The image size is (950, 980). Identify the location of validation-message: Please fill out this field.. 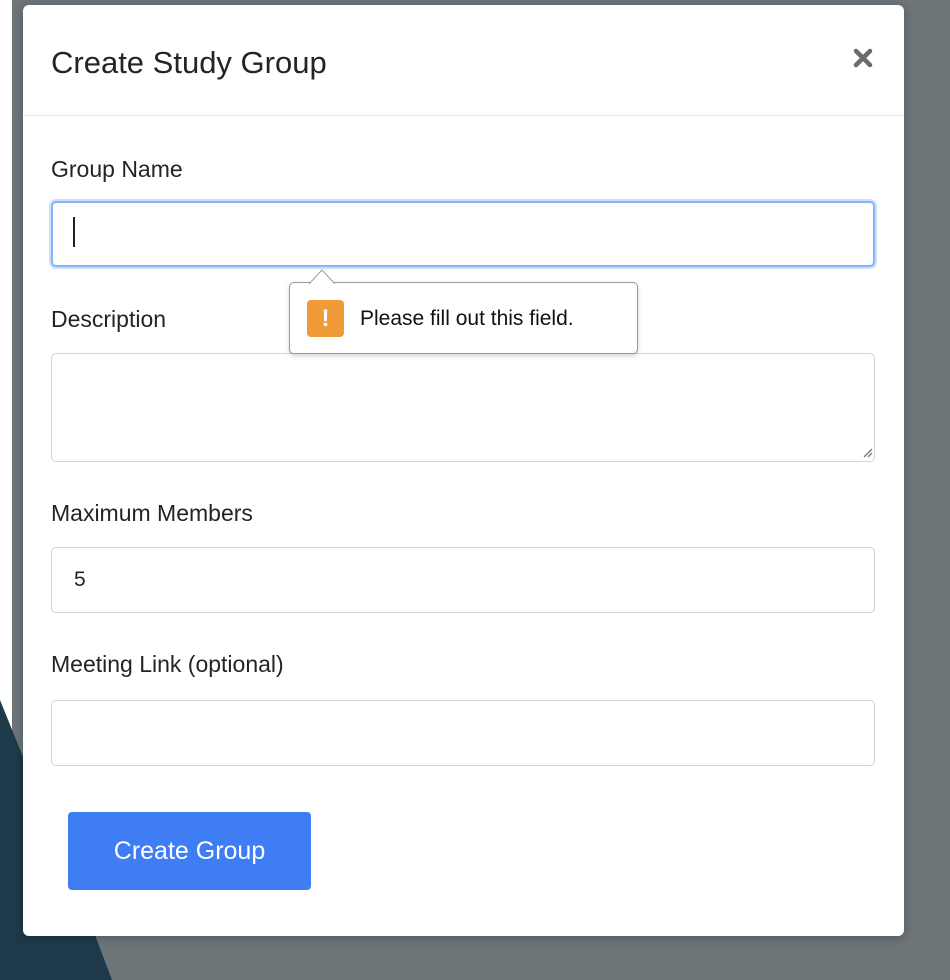
(467, 318).